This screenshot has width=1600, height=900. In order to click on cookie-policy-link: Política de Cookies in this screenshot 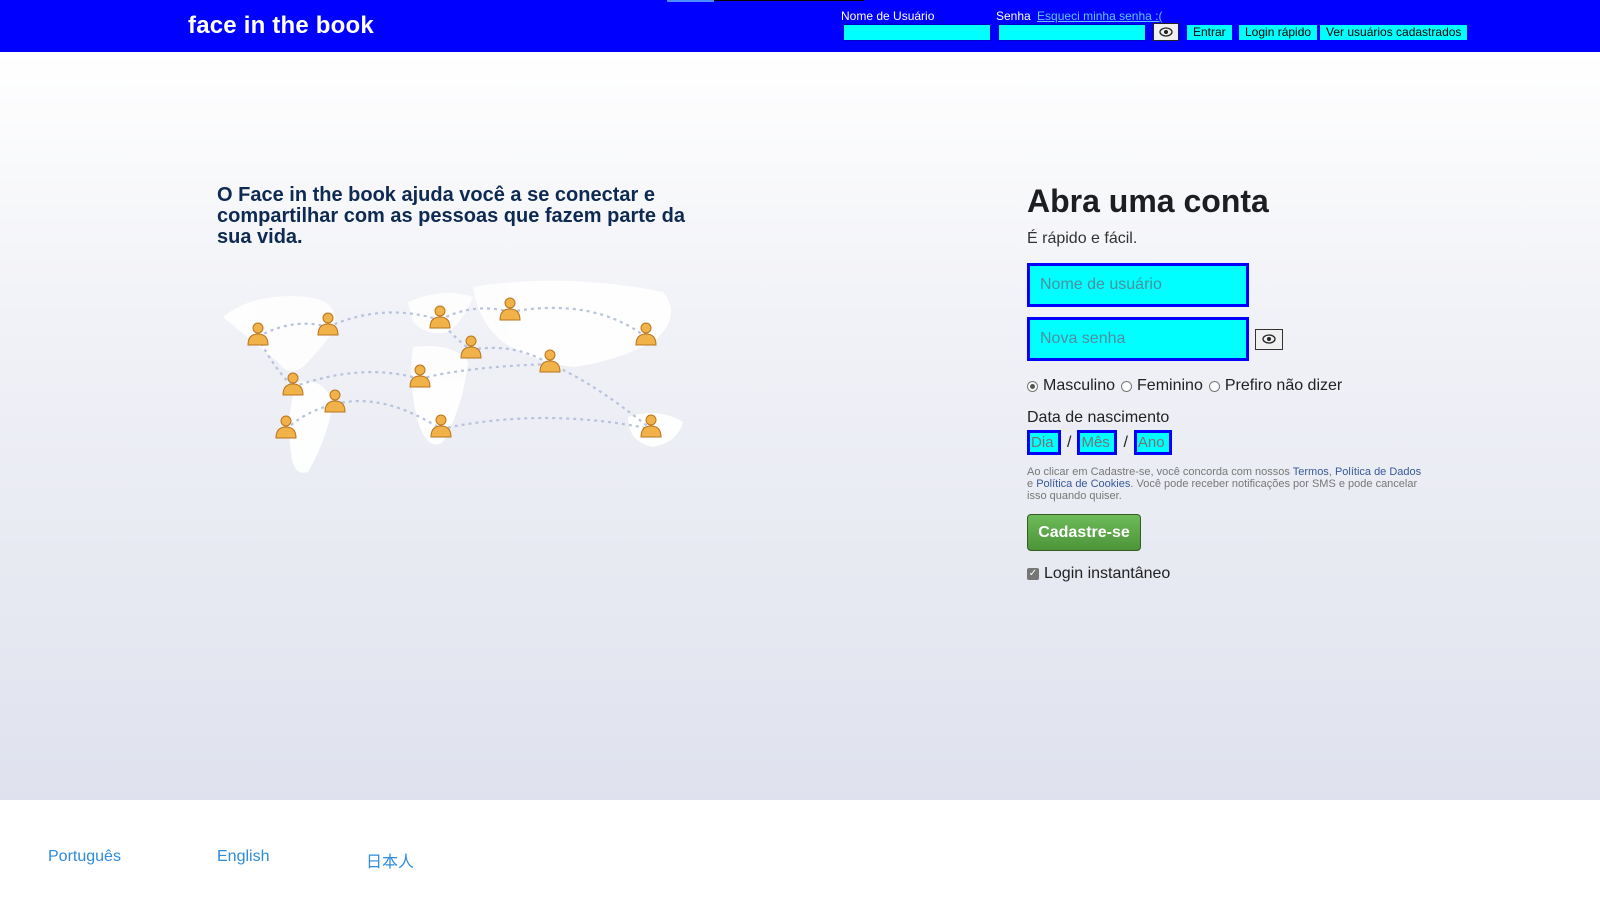, I will do `click(1083, 484)`.